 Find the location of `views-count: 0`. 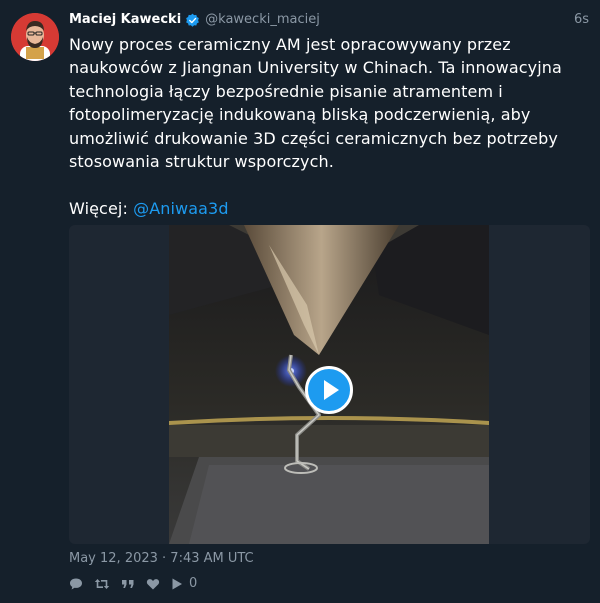

views-count: 0 is located at coordinates (193, 583).